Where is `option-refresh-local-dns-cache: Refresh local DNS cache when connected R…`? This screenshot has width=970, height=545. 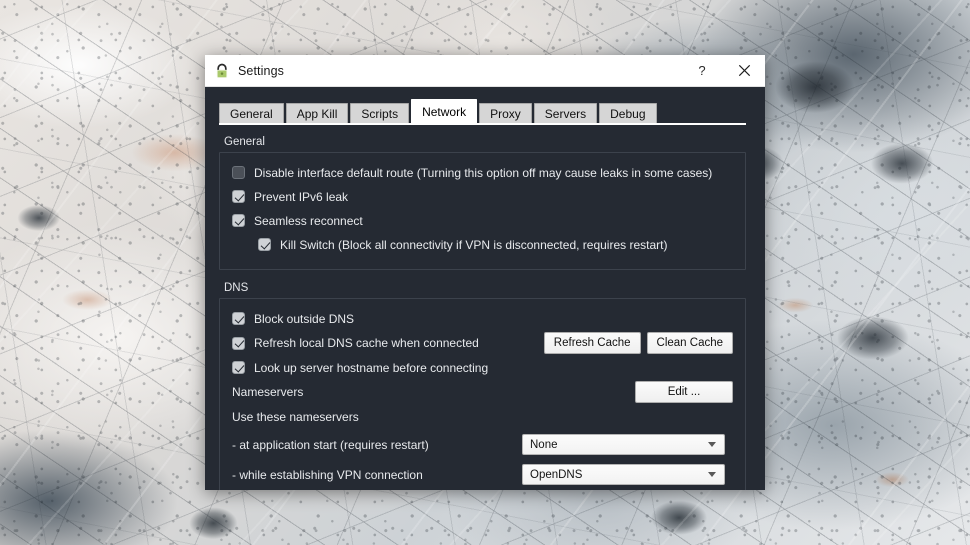 option-refresh-local-dns-cache: Refresh local DNS cache when connected R… is located at coordinates (482, 343).